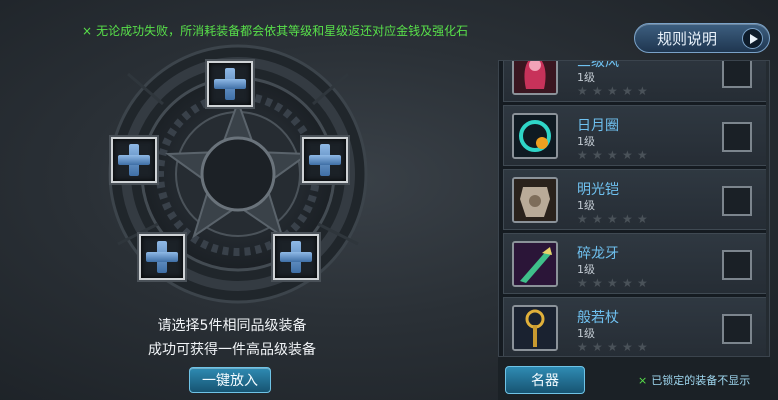 The height and width of the screenshot is (400, 778). I want to click on item-name: 碎龙牙, so click(598, 254).